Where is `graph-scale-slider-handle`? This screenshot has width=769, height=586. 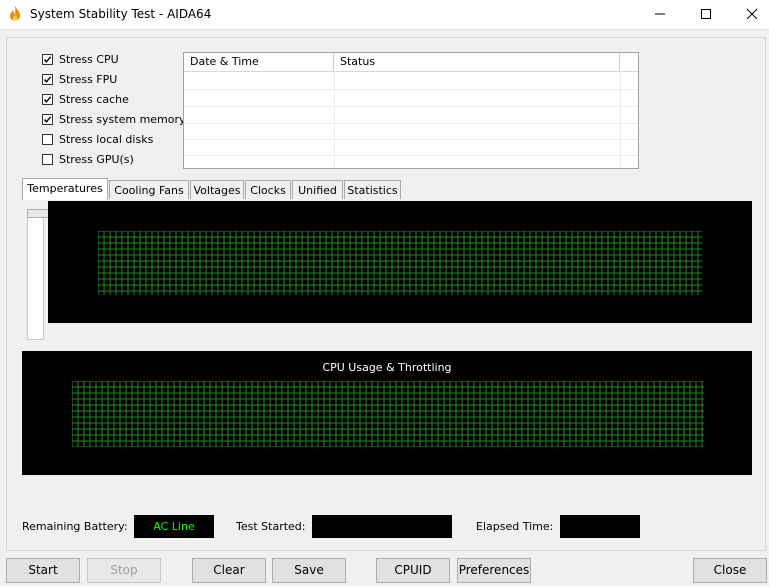 graph-scale-slider-handle is located at coordinates (38, 213).